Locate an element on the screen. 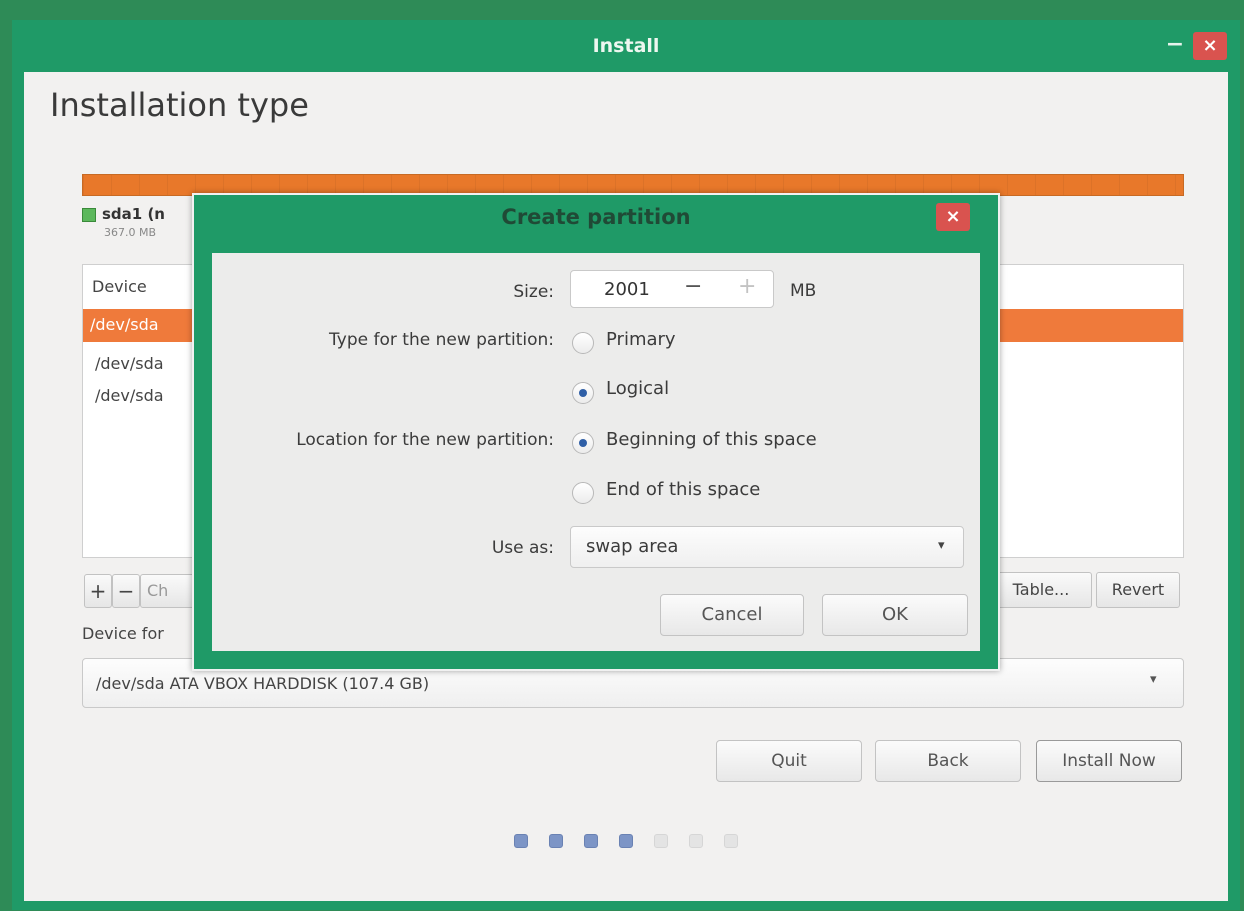  add-partition-button: + is located at coordinates (98, 591).